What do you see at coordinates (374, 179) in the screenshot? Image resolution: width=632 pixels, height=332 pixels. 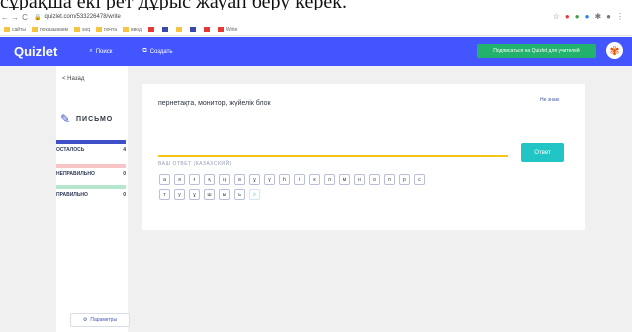 I see `char-key: о` at bounding box center [374, 179].